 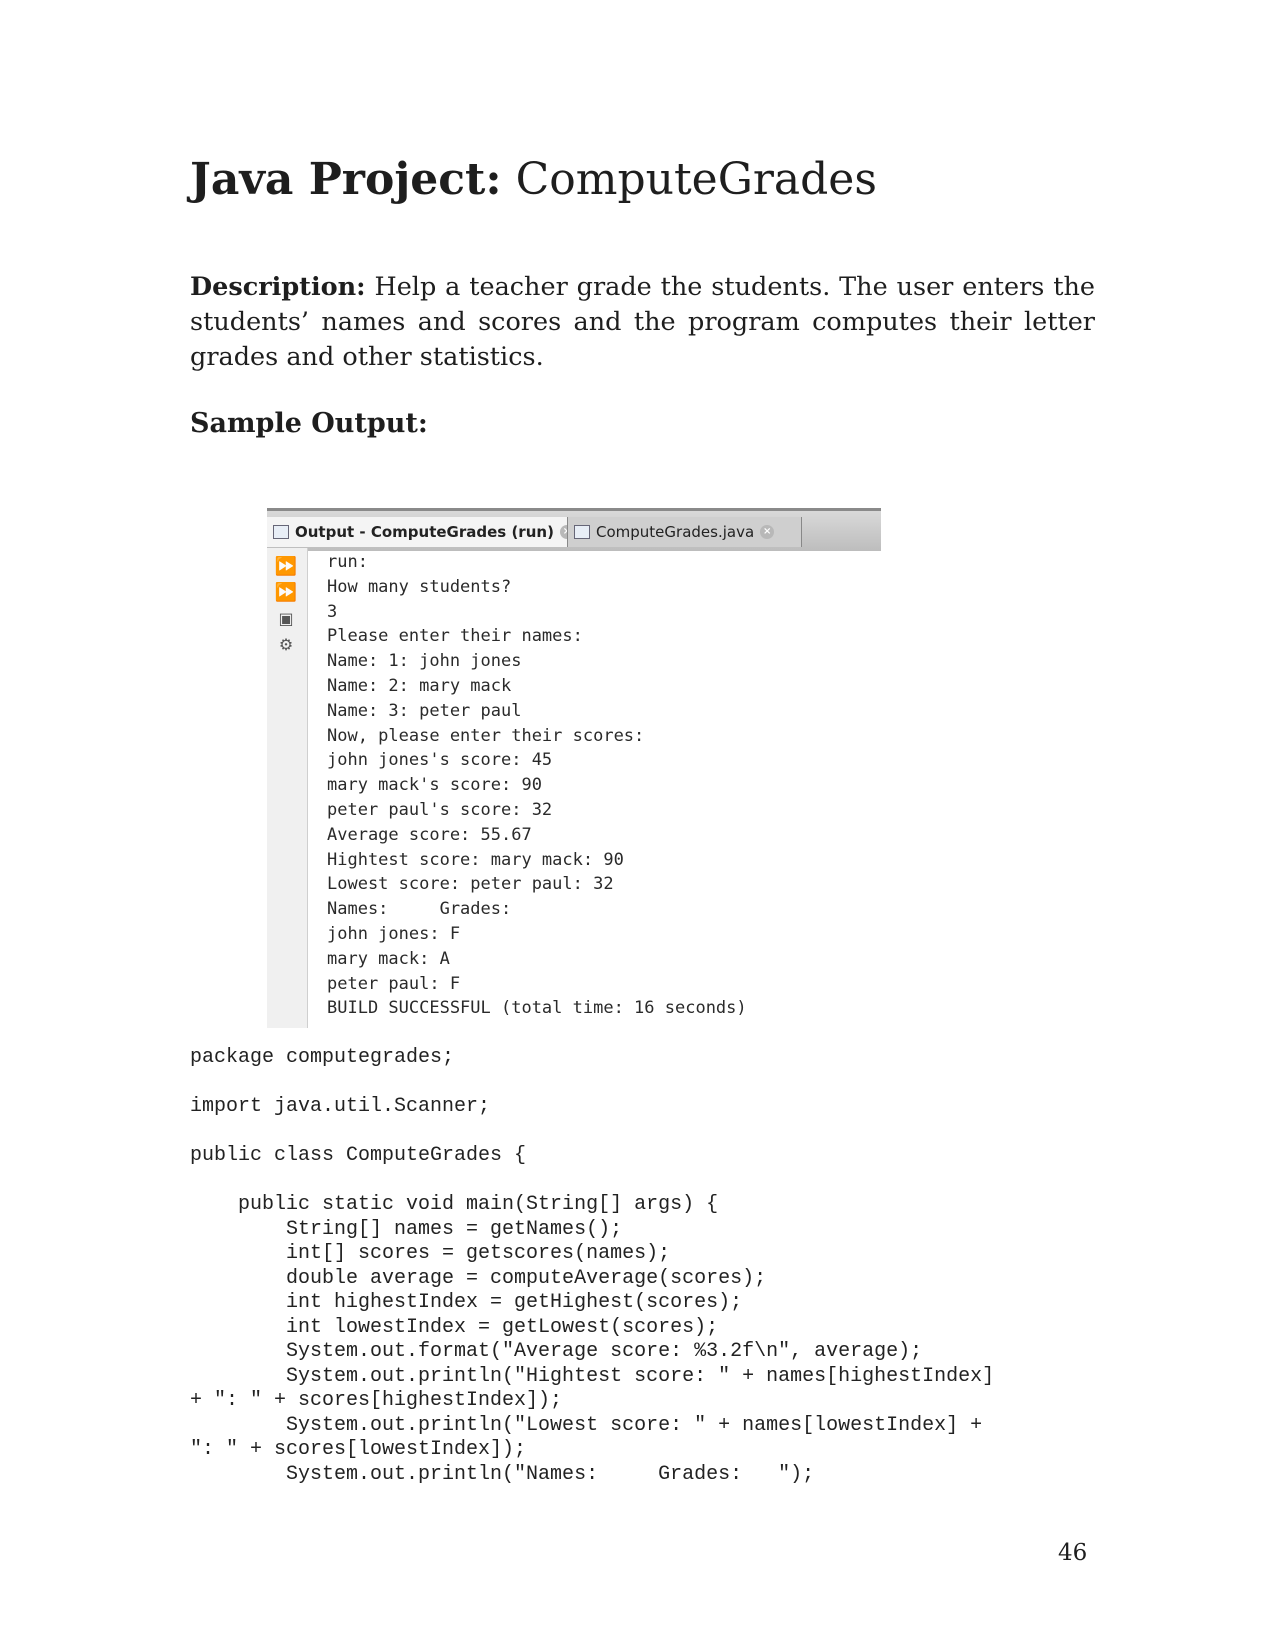 I want to click on console-line: Average score: 55.67, so click(x=429, y=834).